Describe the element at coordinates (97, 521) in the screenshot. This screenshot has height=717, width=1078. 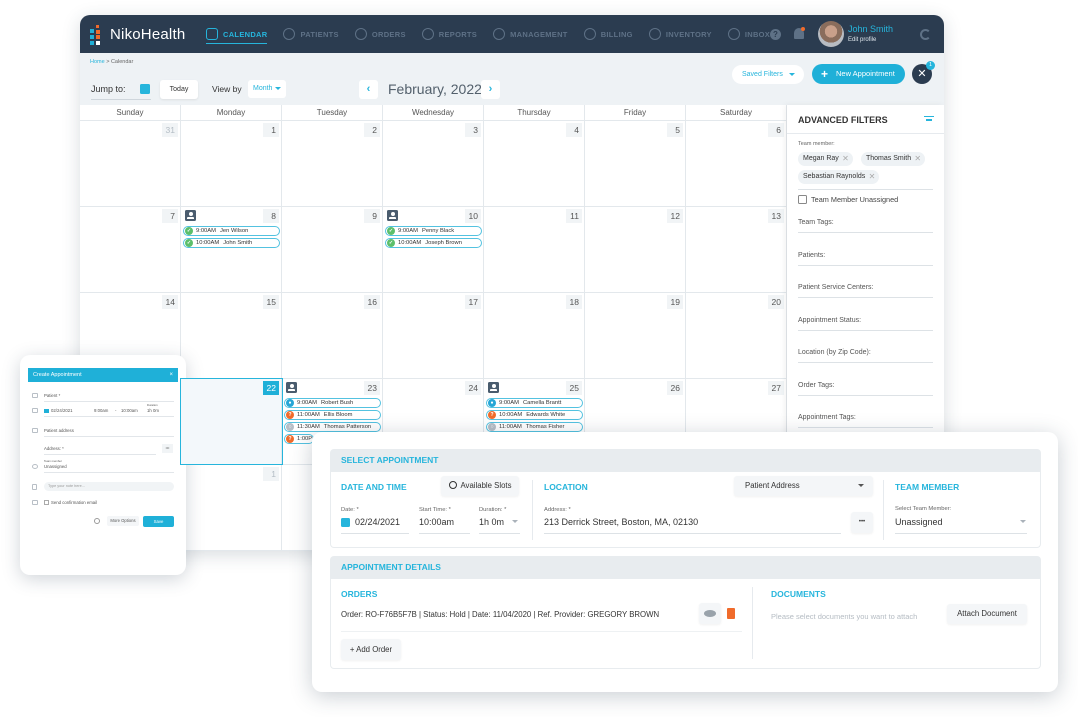
I see `settings-icon` at that location.